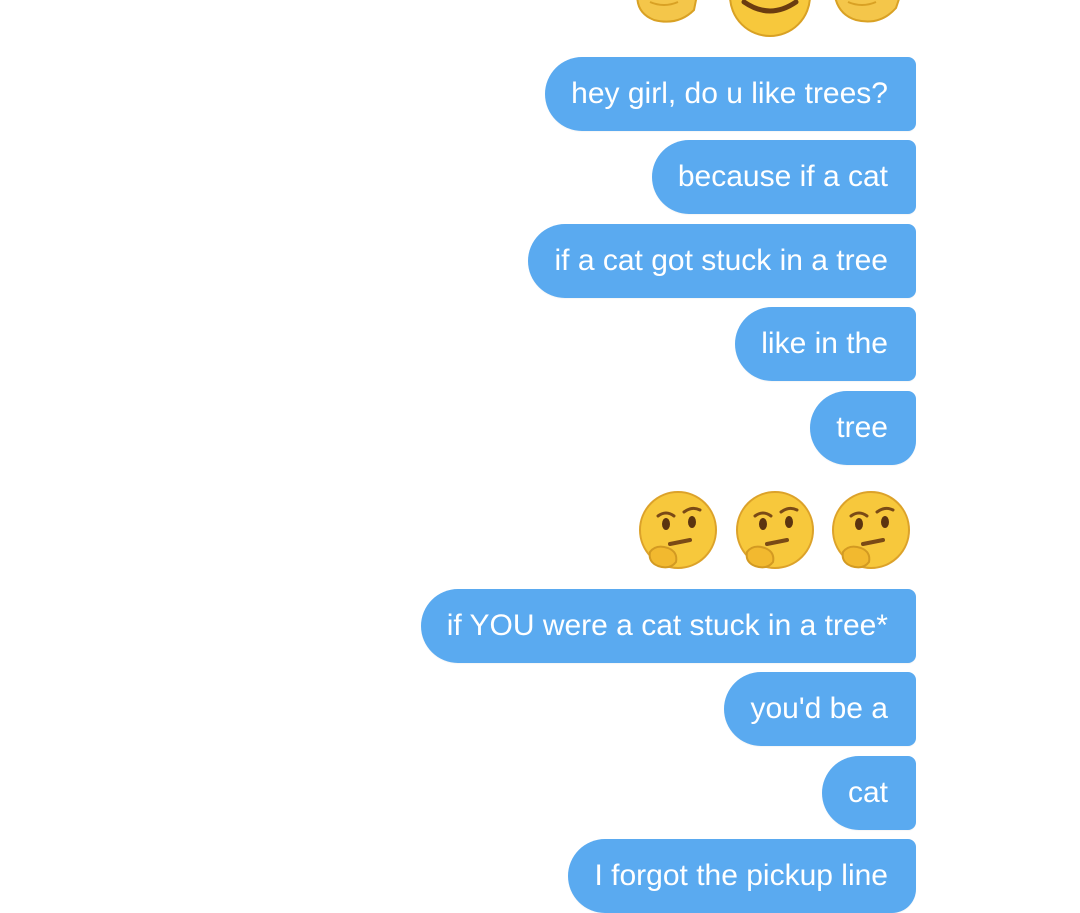  I want to click on message-bubble: cat, so click(868, 793).